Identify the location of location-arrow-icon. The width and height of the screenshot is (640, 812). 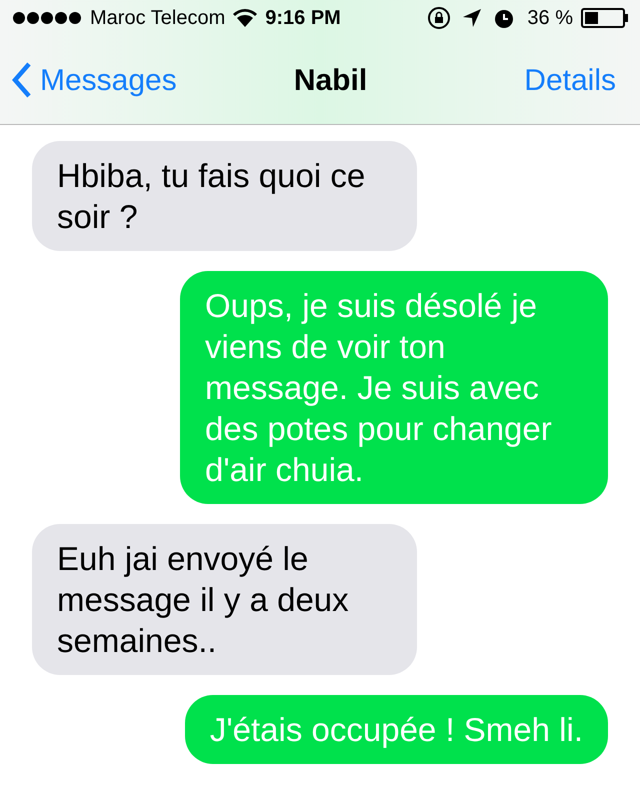
(472, 18).